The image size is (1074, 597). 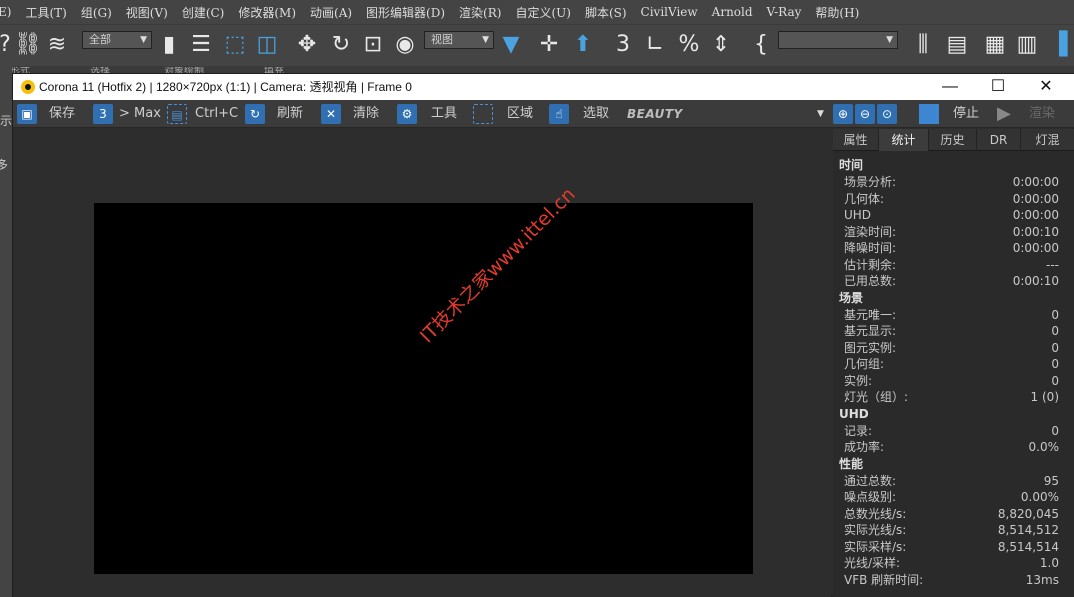 What do you see at coordinates (62, 114) in the screenshot?
I see `save-button: 保存` at bounding box center [62, 114].